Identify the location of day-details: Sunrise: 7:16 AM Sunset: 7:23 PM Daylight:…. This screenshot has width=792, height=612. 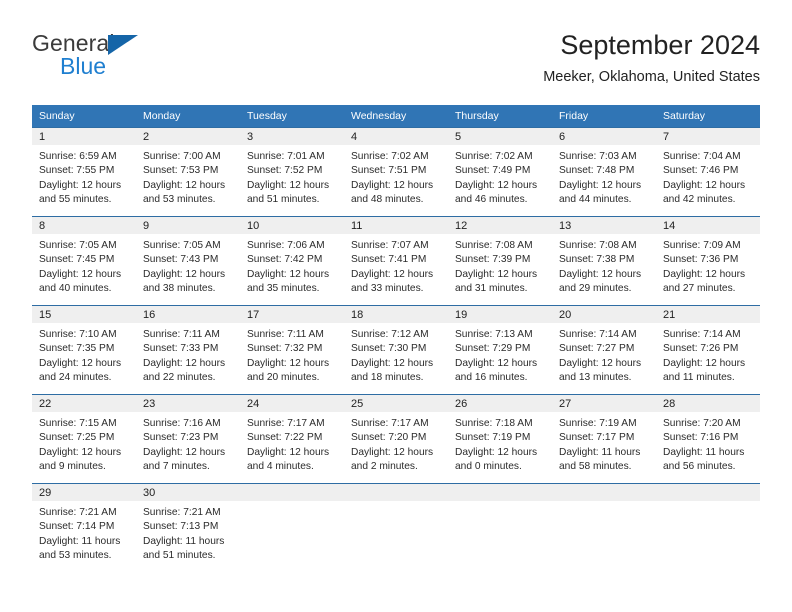
(188, 443).